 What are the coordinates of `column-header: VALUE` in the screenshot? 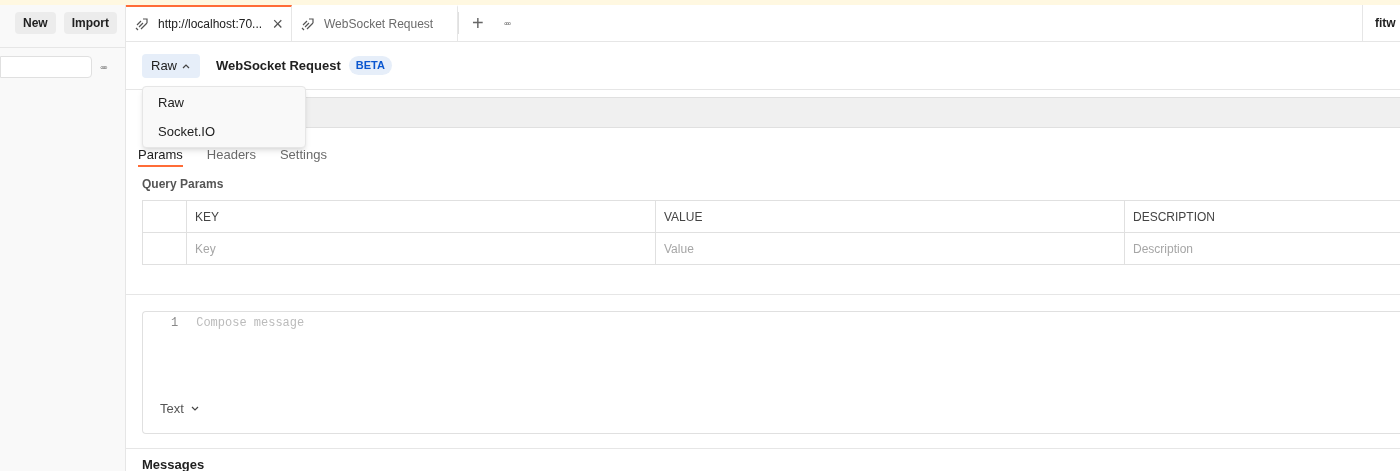 It's located at (890, 216).